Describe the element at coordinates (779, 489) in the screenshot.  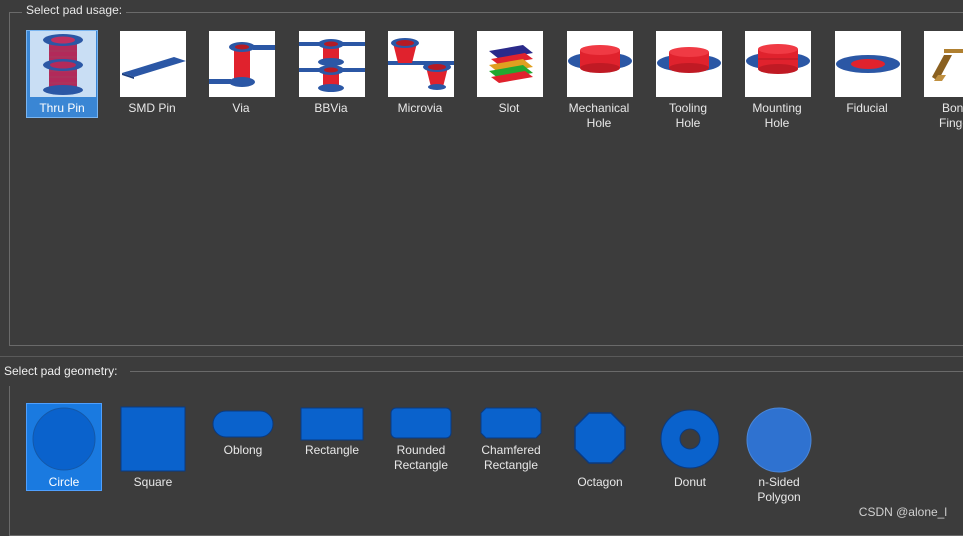
I see `geometry-label: n-Sided Polygon` at that location.